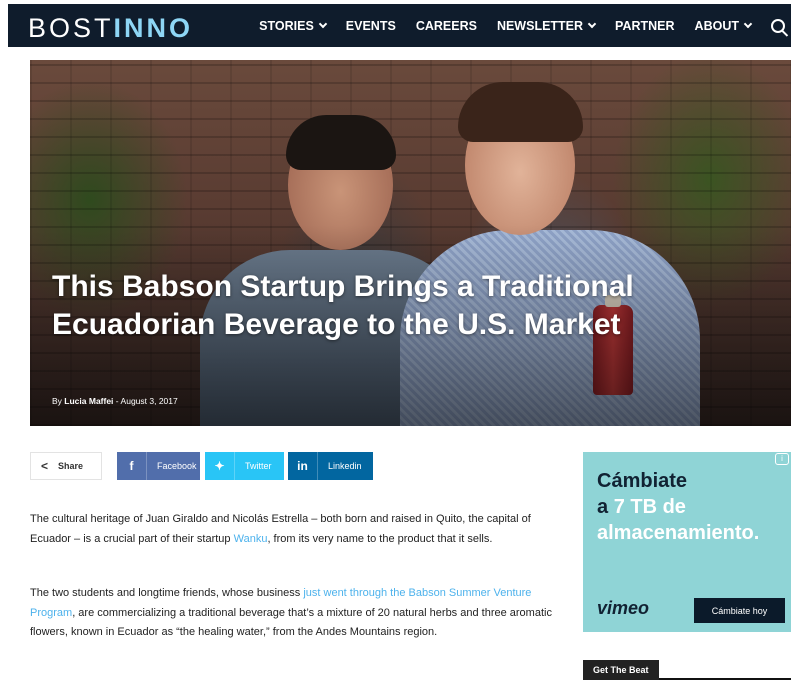 Image resolution: width=791 pixels, height=683 pixels. Describe the element at coordinates (45, 466) in the screenshot. I see `share-icon: <` at that location.